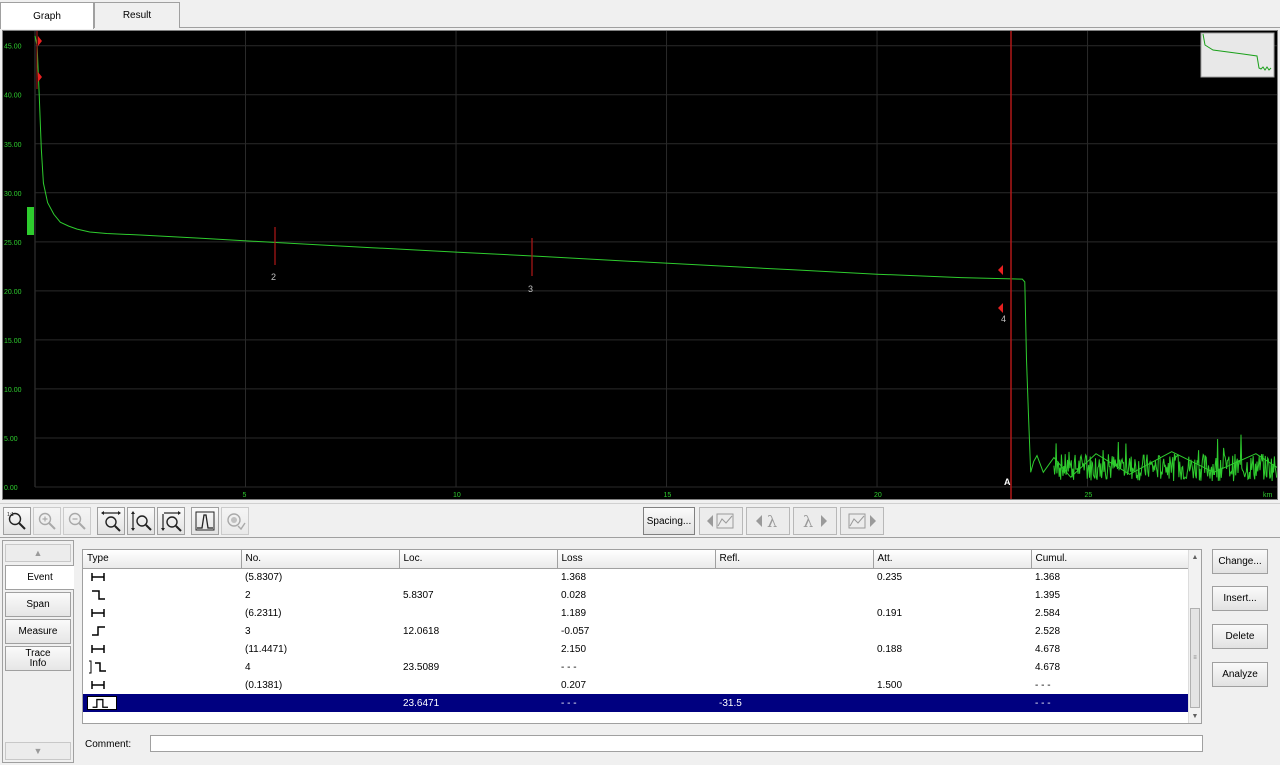  What do you see at coordinates (1237, 55) in the screenshot?
I see `overview-thumbnail` at bounding box center [1237, 55].